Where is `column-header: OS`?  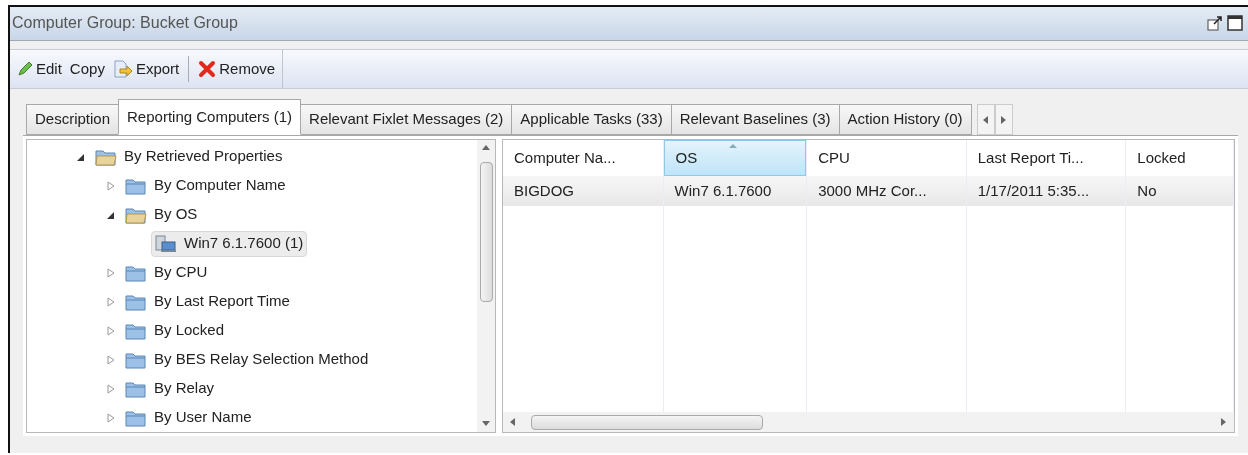
column-header: OS is located at coordinates (735, 158).